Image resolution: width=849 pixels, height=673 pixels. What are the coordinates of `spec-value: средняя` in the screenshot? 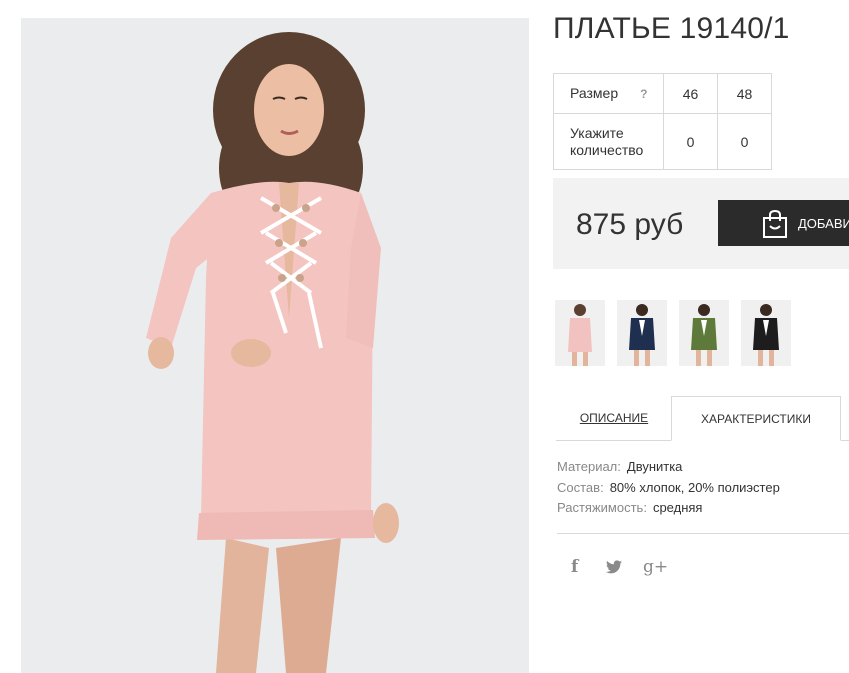 It's located at (677, 507).